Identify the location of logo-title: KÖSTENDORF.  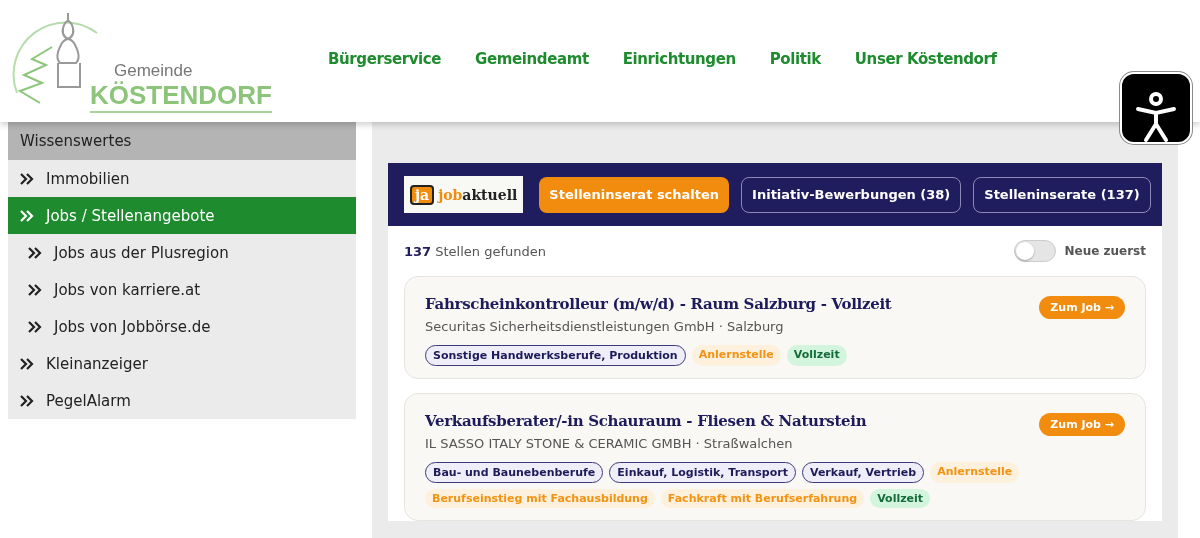
(181, 97).